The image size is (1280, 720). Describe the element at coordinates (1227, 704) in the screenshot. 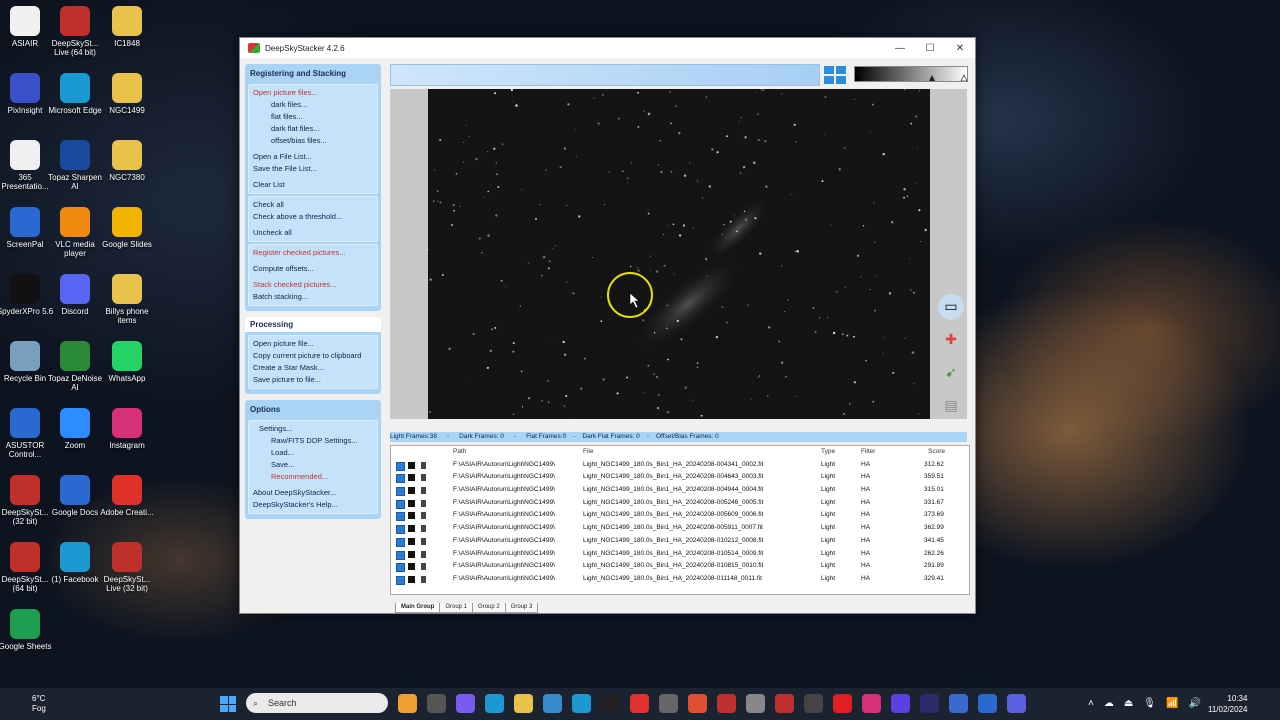

I see `clock: 10:34 11/02/2024` at that location.